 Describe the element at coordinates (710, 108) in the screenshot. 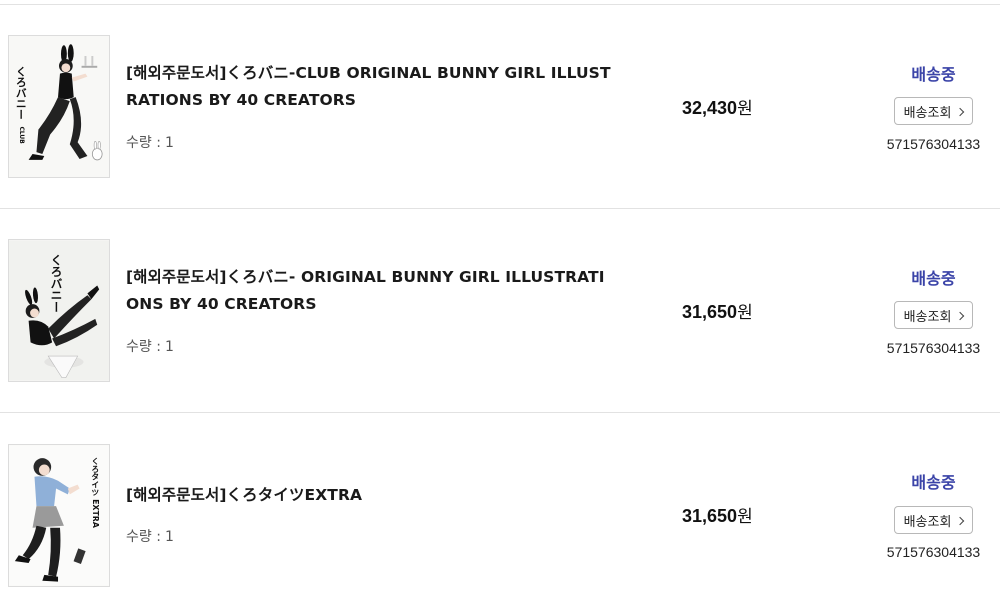

I see `price-value: 32,430` at that location.